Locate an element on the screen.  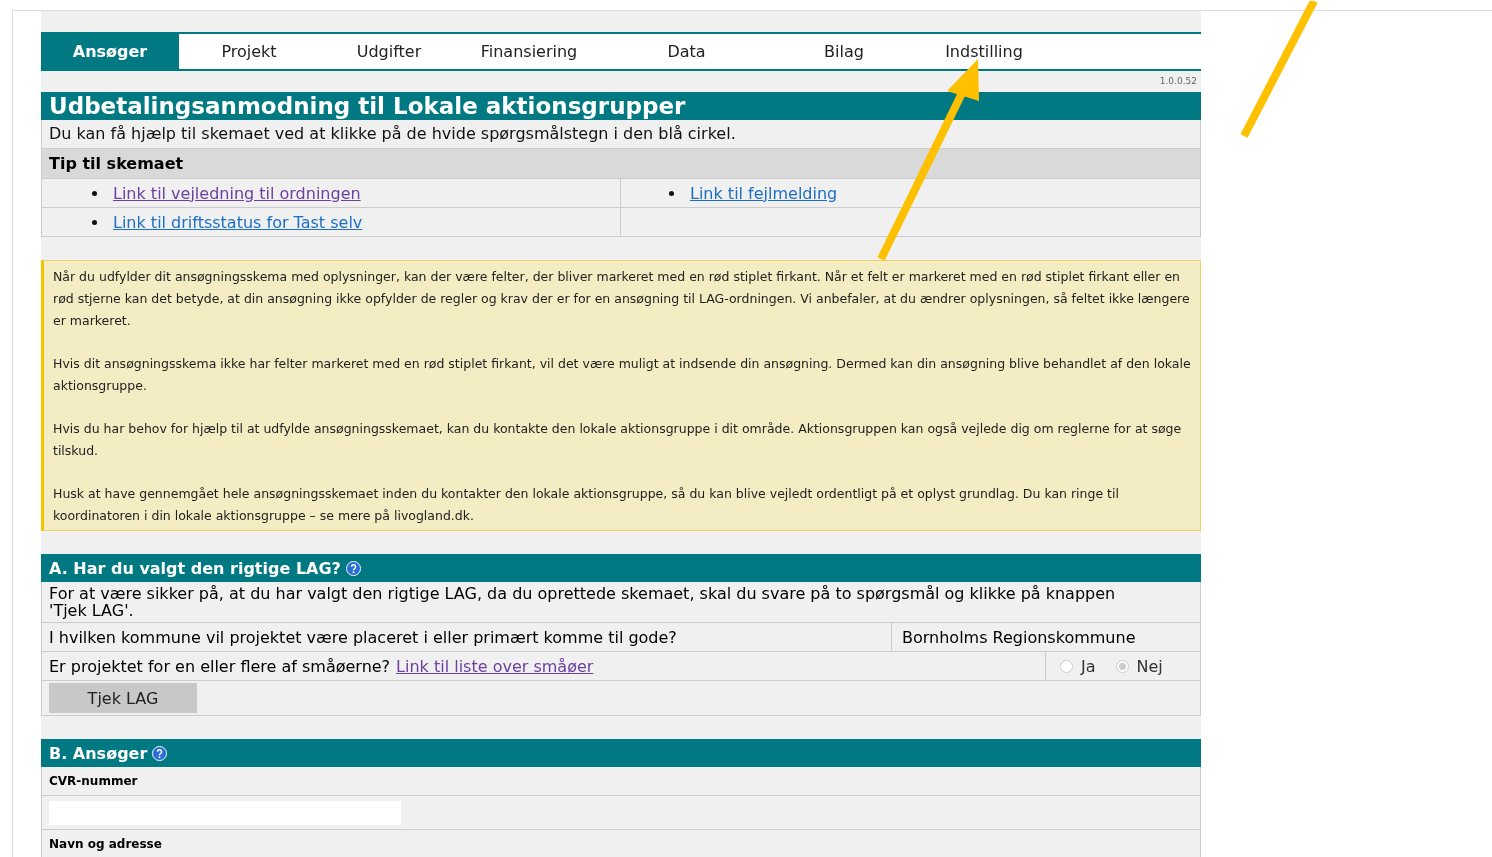
notice-paragraph: Når du udfylder dit ansøgningsskema med oplysninger, kan der være felter, der bliver markeret med en rød stiplet firkant. Når et felt er markeret med en rød stiplet firkant eller en rød stjerne kan det betyde, at din ansøgning ikke opfylder de regler og krav der er for en ansøgning til LAG-ordningen. Vi anbefaler, at du ændrer oplysningen, så feltet ikke længere er markeret. is located at coordinates (622, 299).